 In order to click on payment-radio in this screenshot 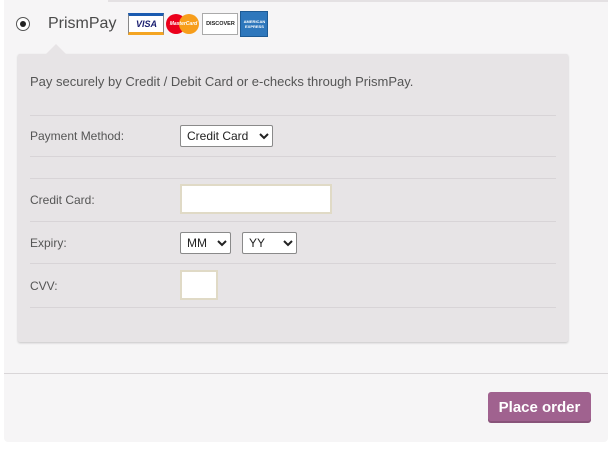, I will do `click(23, 24)`.